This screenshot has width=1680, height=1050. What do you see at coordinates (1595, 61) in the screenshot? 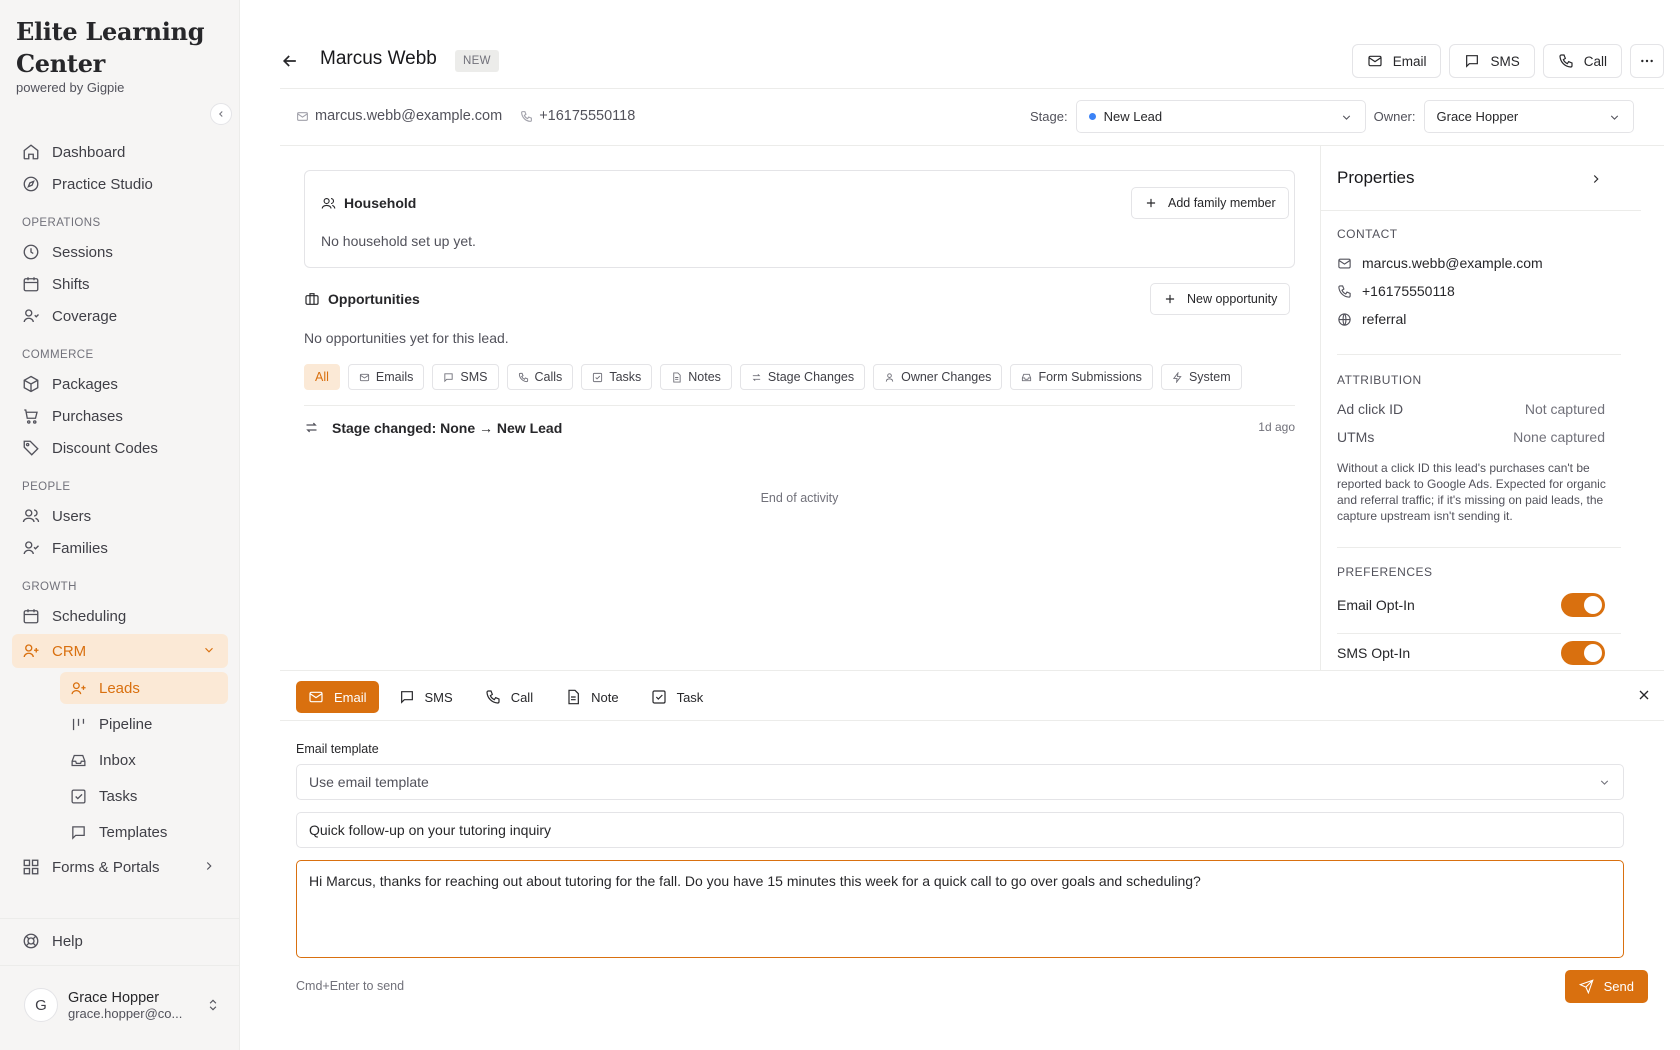
I see `call-button-label: Call` at bounding box center [1595, 61].